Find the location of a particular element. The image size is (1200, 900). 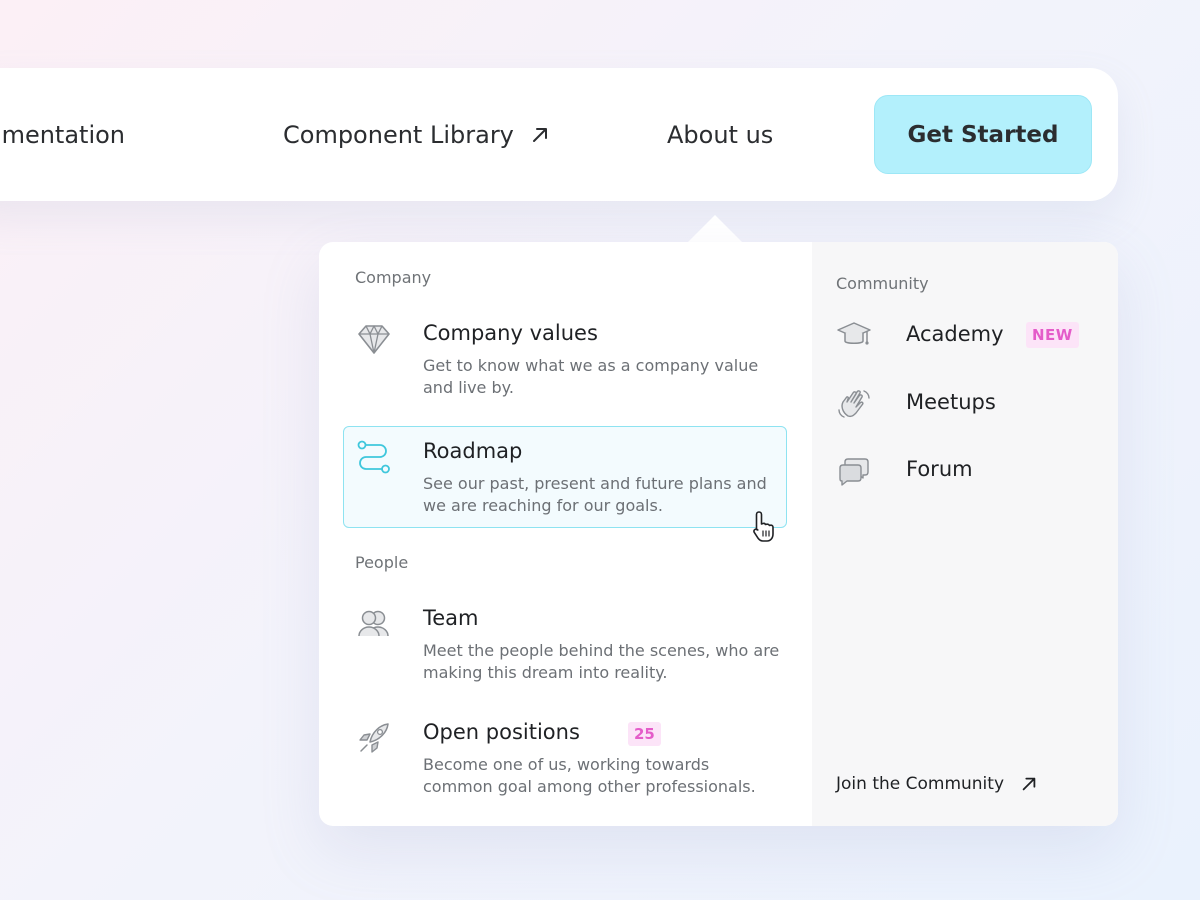

new-badge: NEW is located at coordinates (1052, 335).